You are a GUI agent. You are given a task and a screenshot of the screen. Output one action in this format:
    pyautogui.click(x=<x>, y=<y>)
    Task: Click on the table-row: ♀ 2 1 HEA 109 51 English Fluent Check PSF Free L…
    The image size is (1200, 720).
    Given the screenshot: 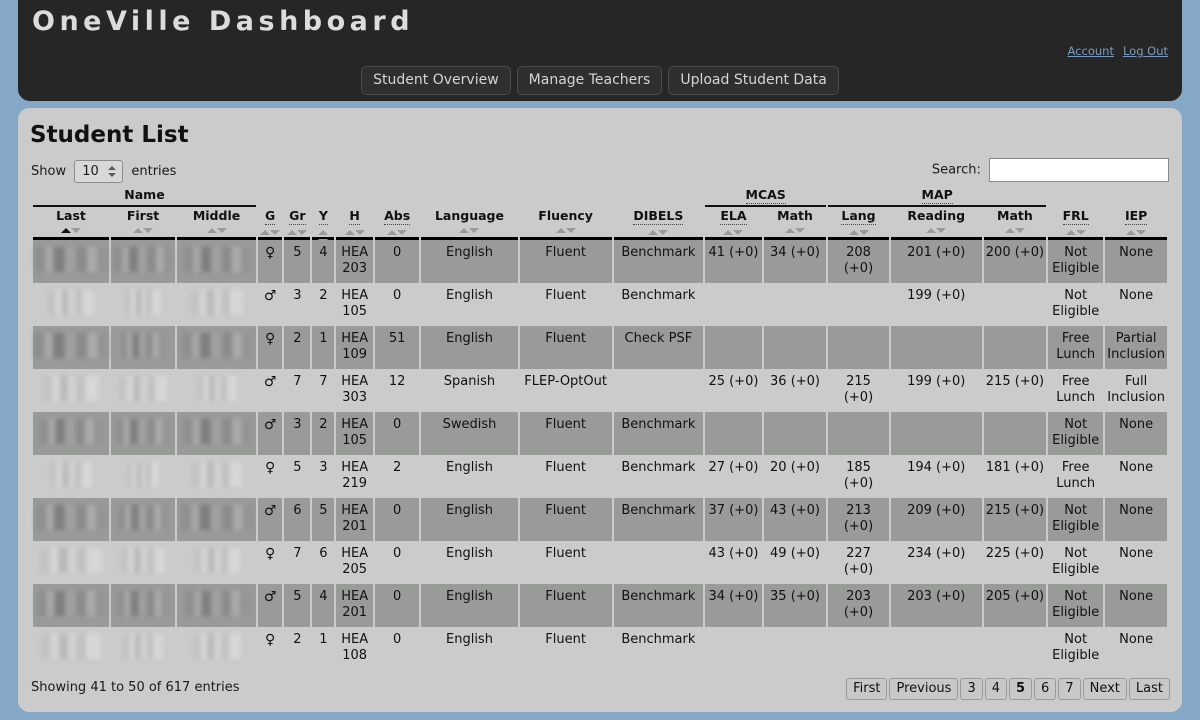 What is the action you would take?
    pyautogui.click(x=600, y=347)
    